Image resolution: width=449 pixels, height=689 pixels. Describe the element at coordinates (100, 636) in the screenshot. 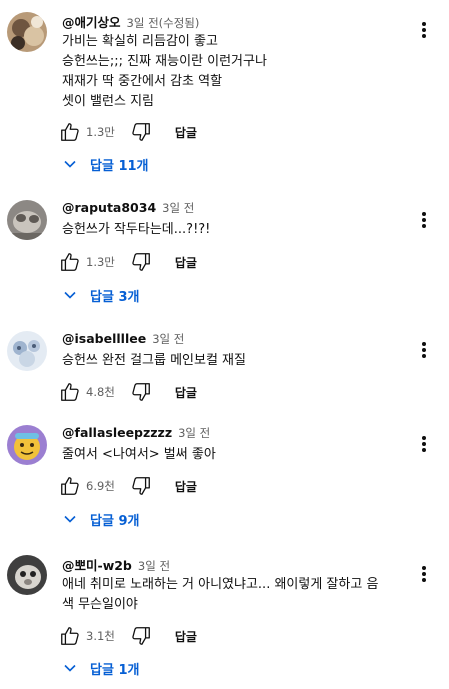

I see `like-count: 3.1천` at that location.